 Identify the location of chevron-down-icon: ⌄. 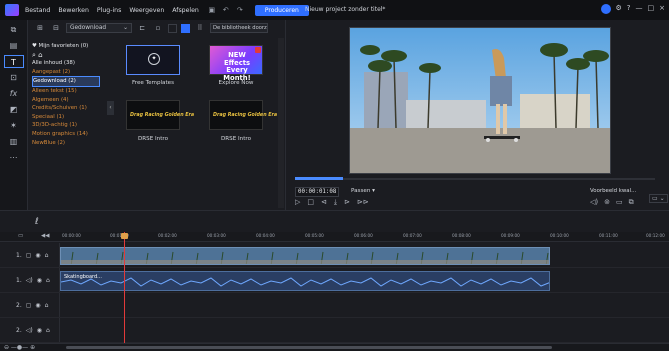
(125, 28).